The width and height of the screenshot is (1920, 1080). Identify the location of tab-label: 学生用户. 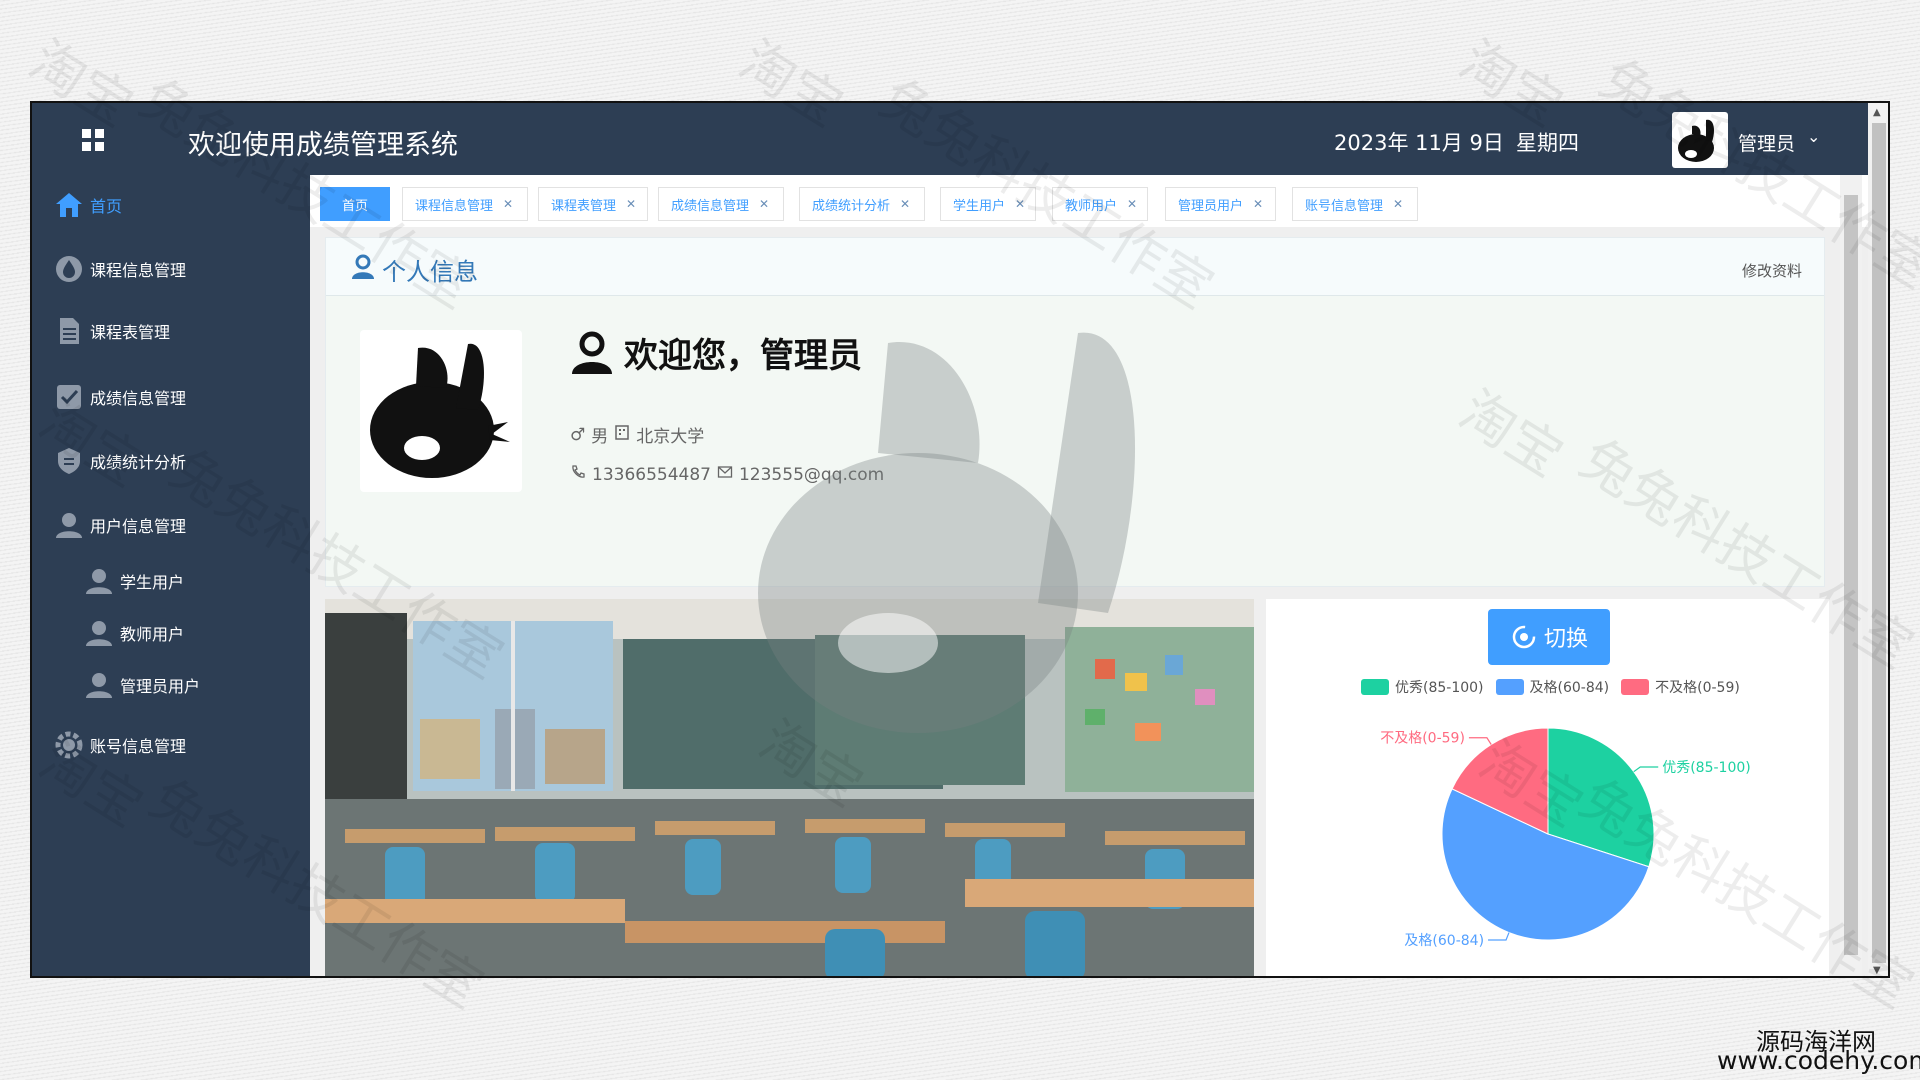
(979, 206).